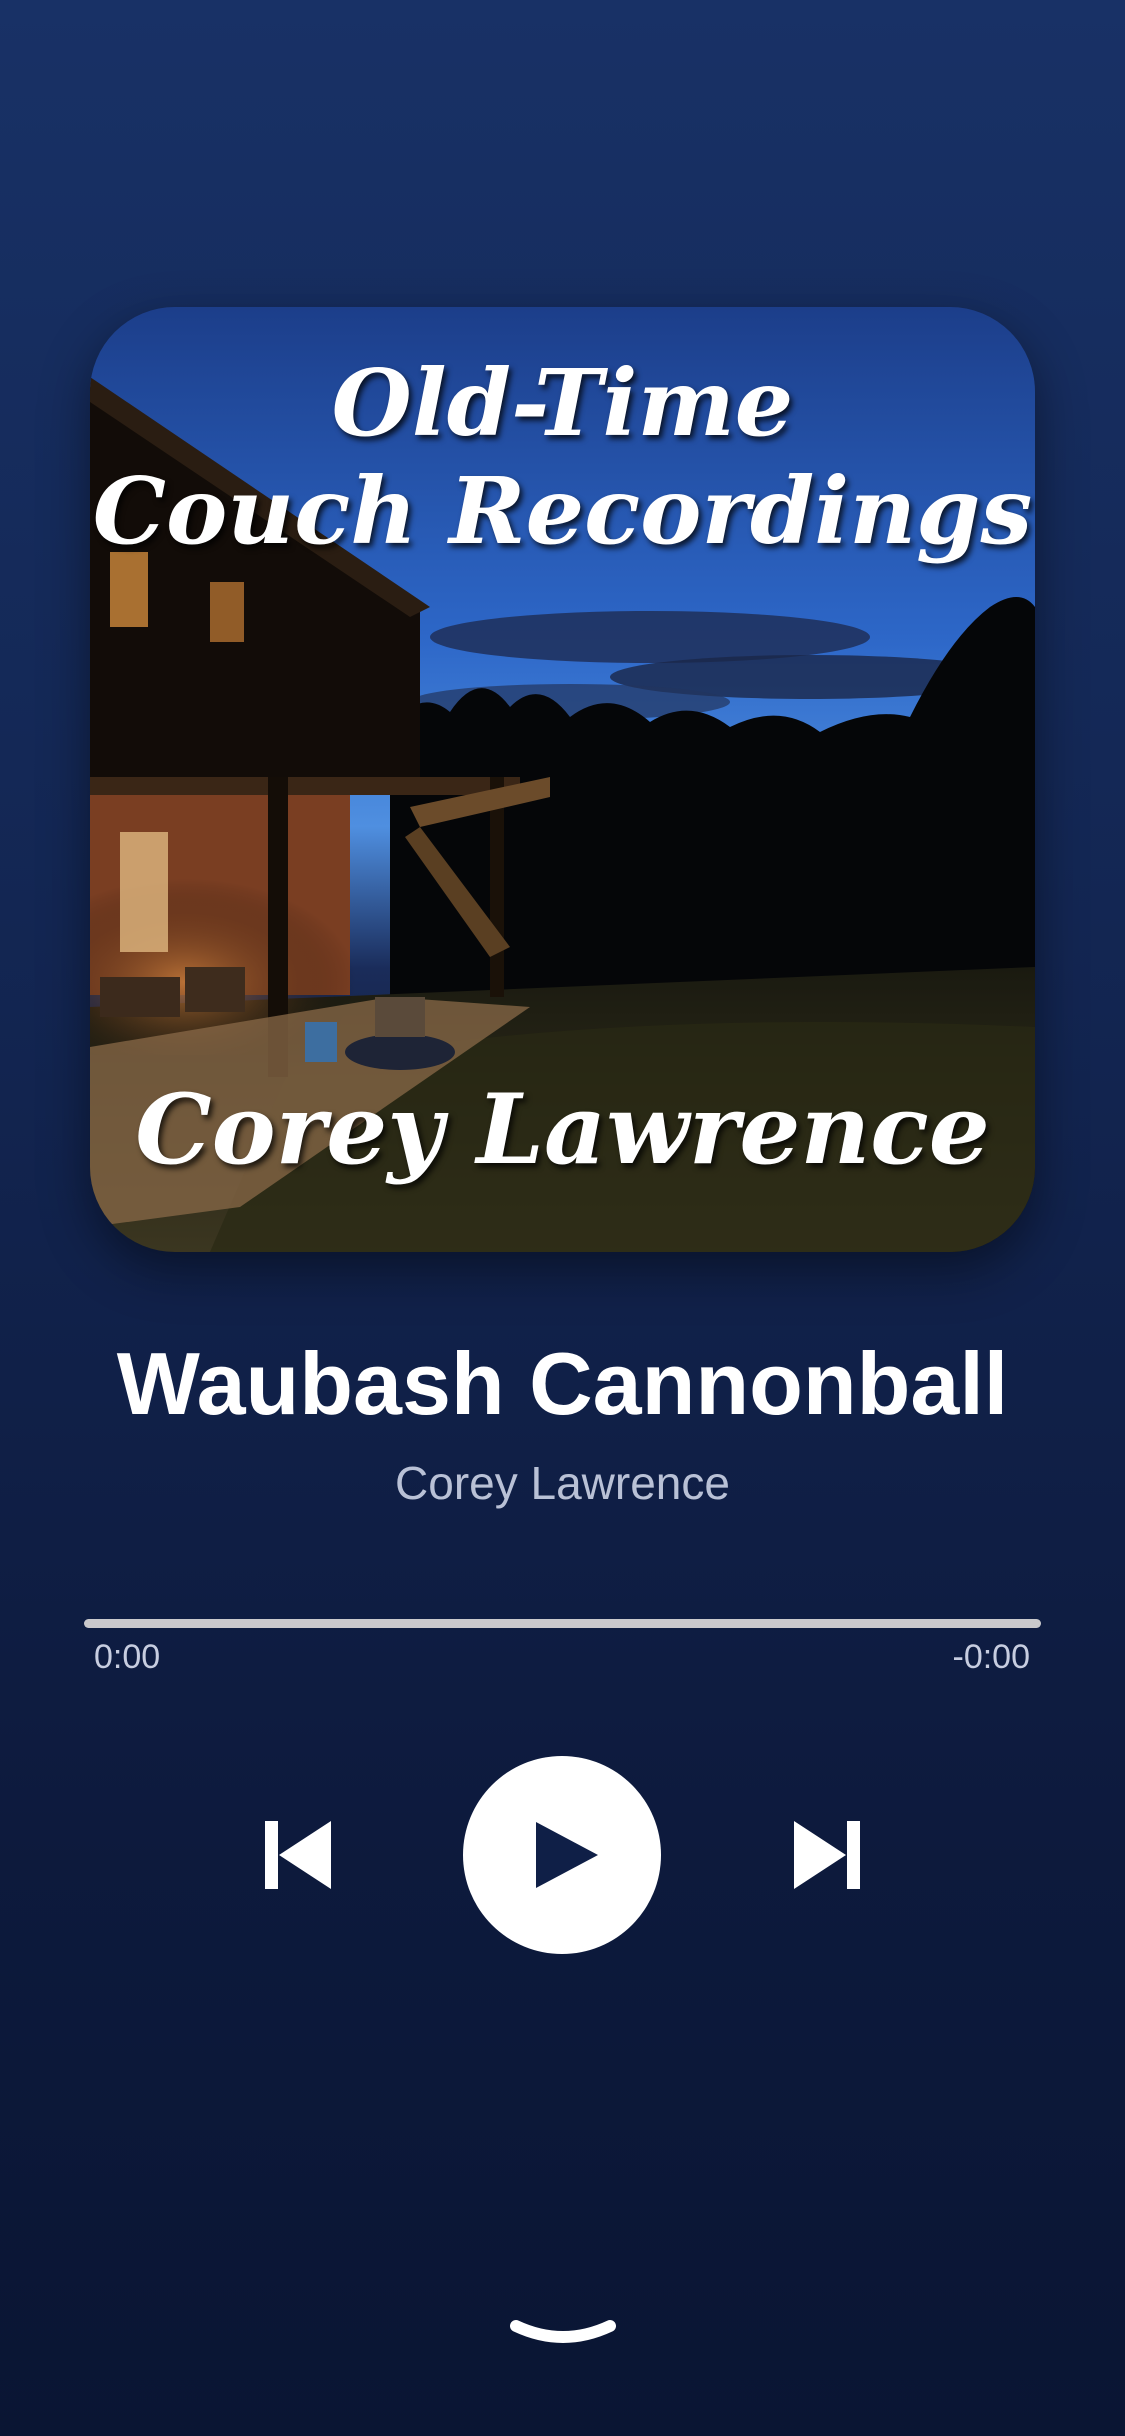  Describe the element at coordinates (562, 1623) in the screenshot. I see `progress-bar` at that location.